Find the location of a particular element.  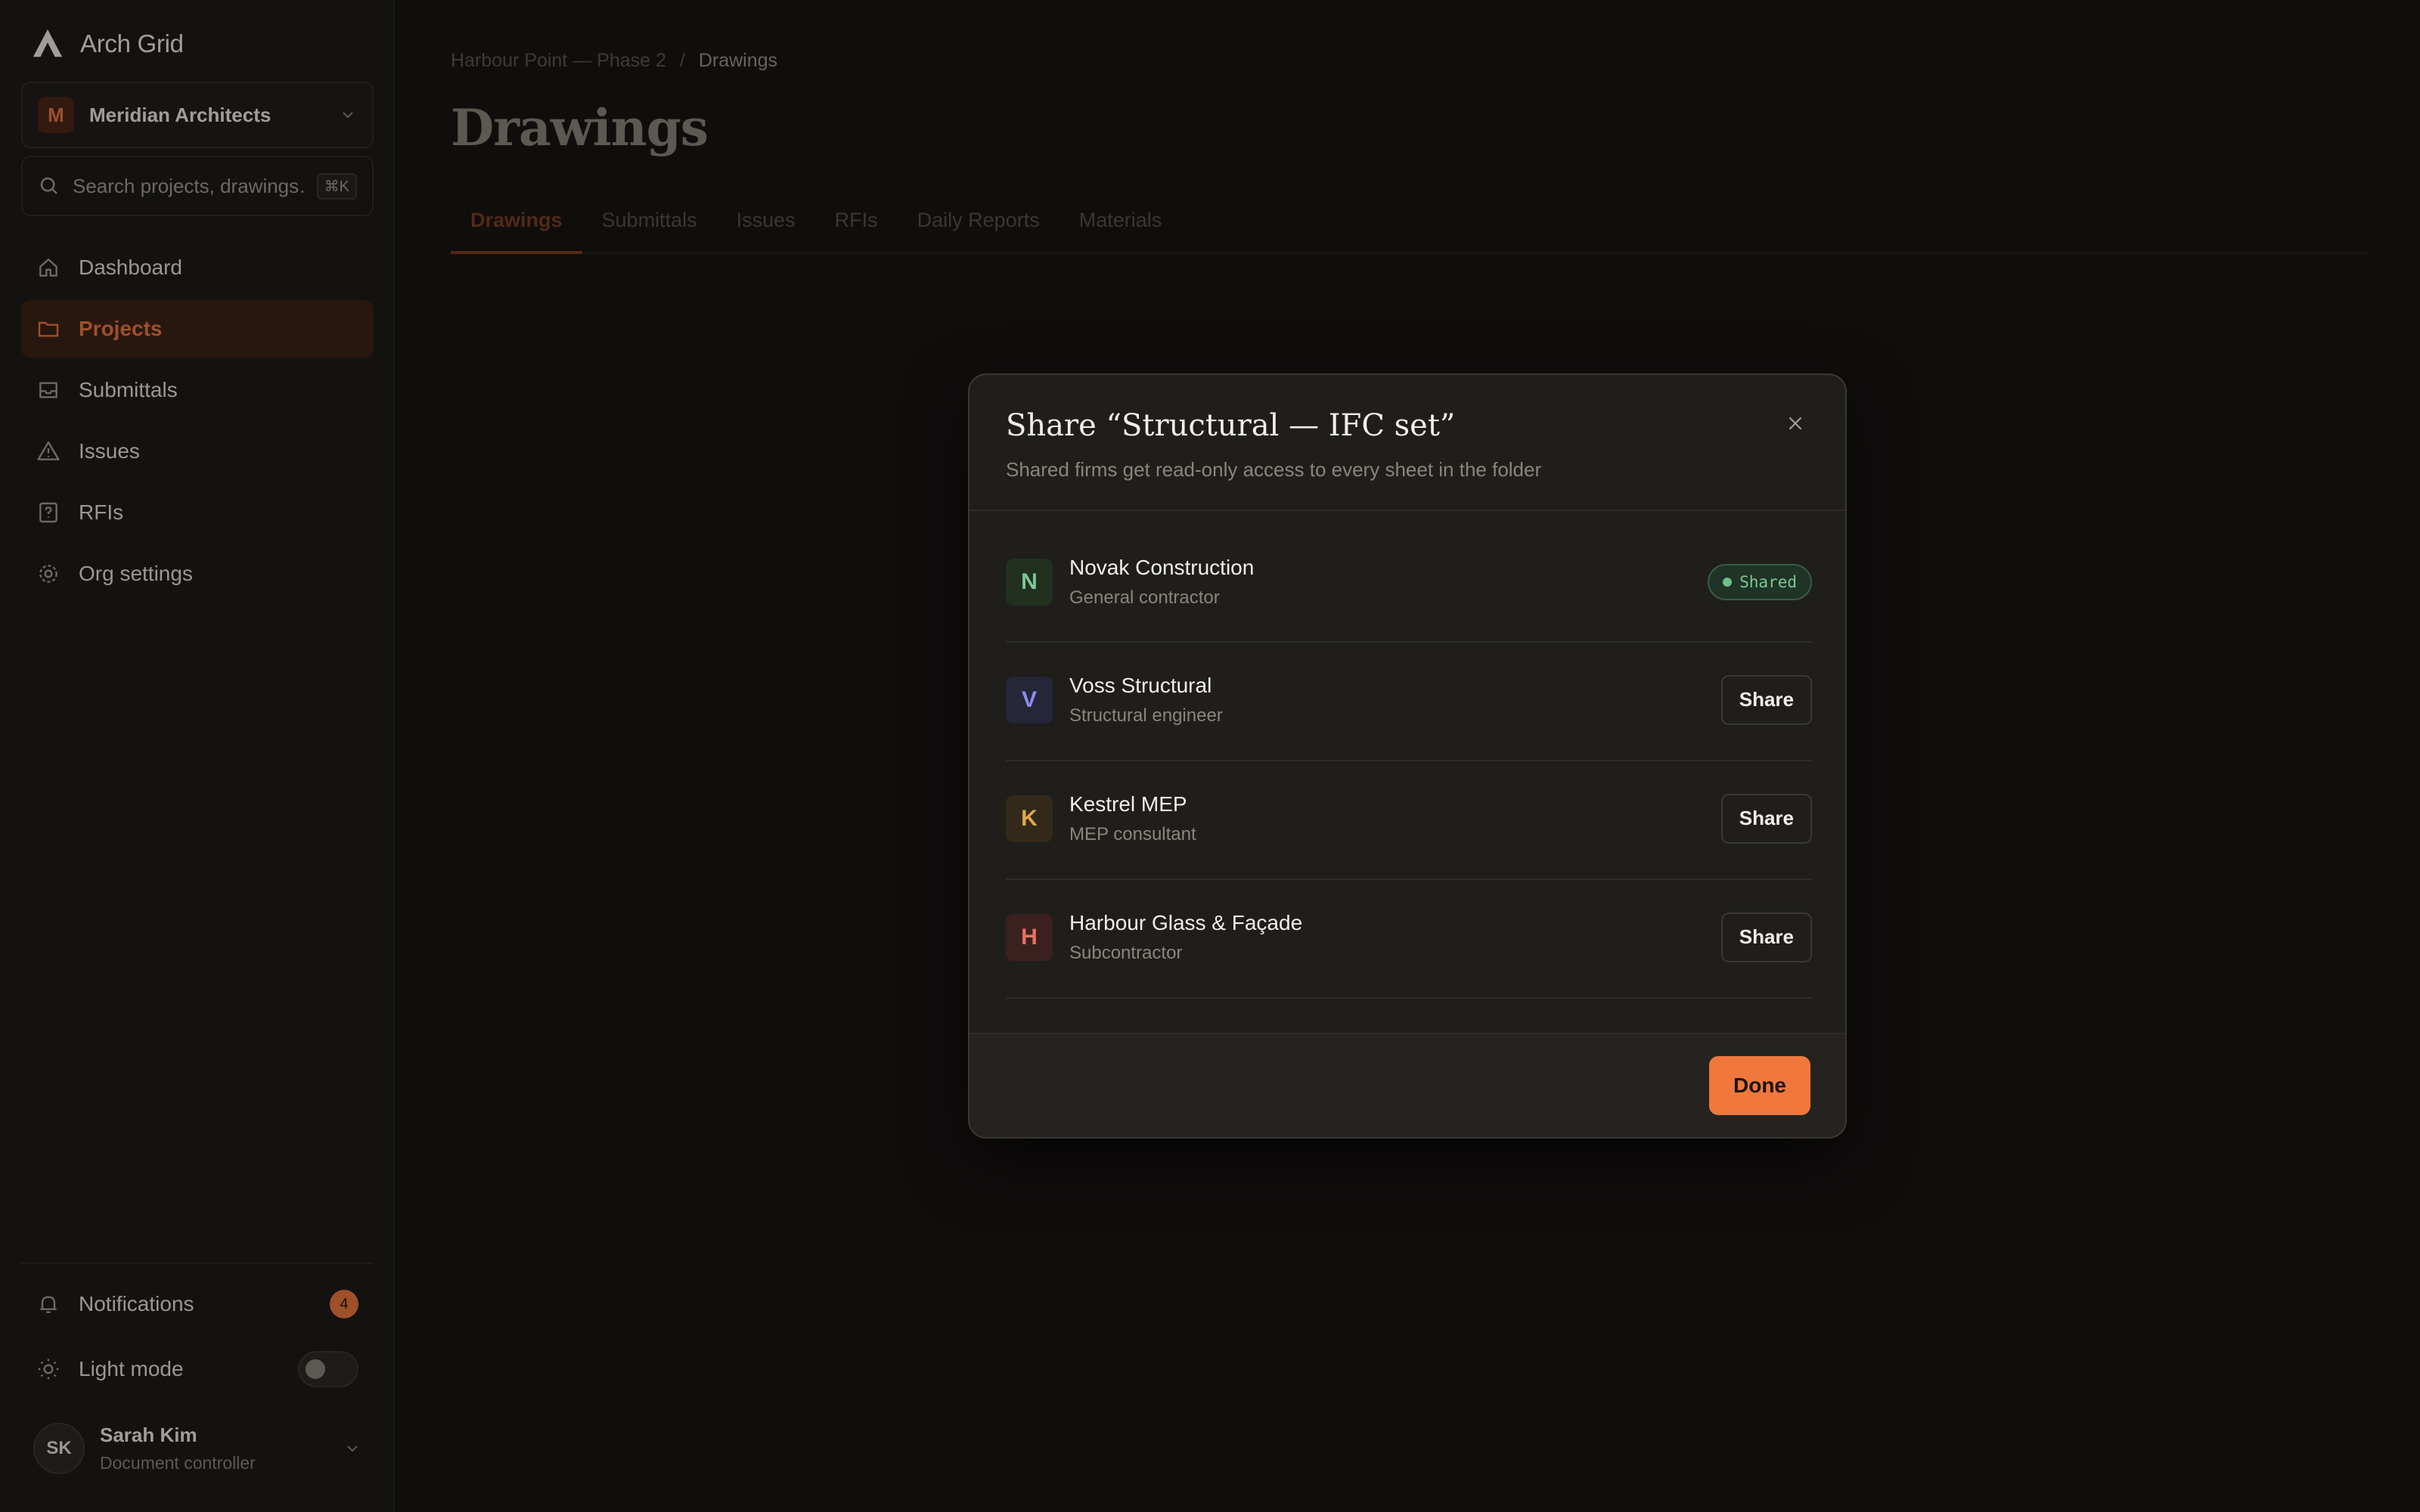

shared-status-badge: Shared is located at coordinates (1760, 582).